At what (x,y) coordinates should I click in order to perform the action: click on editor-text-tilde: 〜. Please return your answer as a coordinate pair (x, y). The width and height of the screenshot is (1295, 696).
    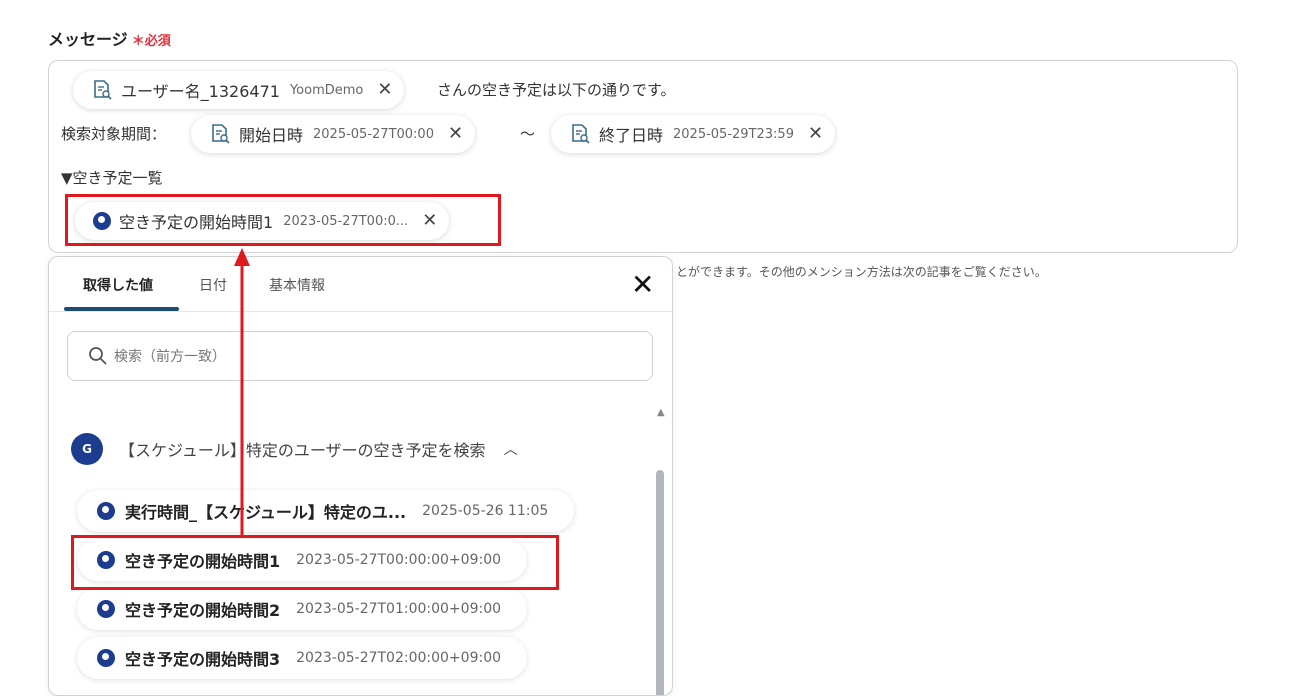
    Looking at the image, I should click on (528, 134).